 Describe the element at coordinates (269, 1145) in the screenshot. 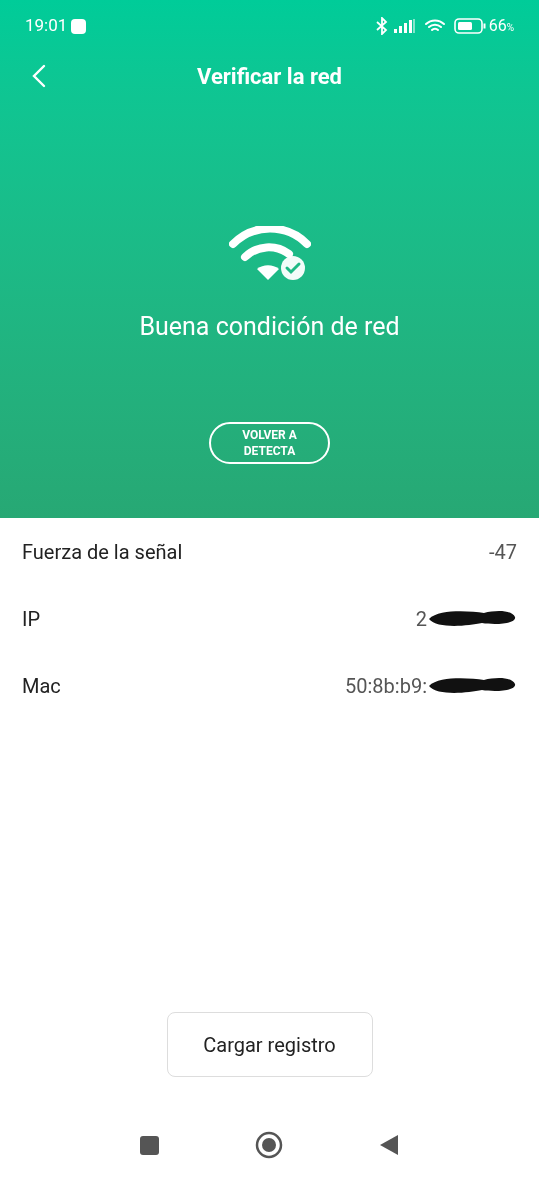

I see `home-icon` at that location.